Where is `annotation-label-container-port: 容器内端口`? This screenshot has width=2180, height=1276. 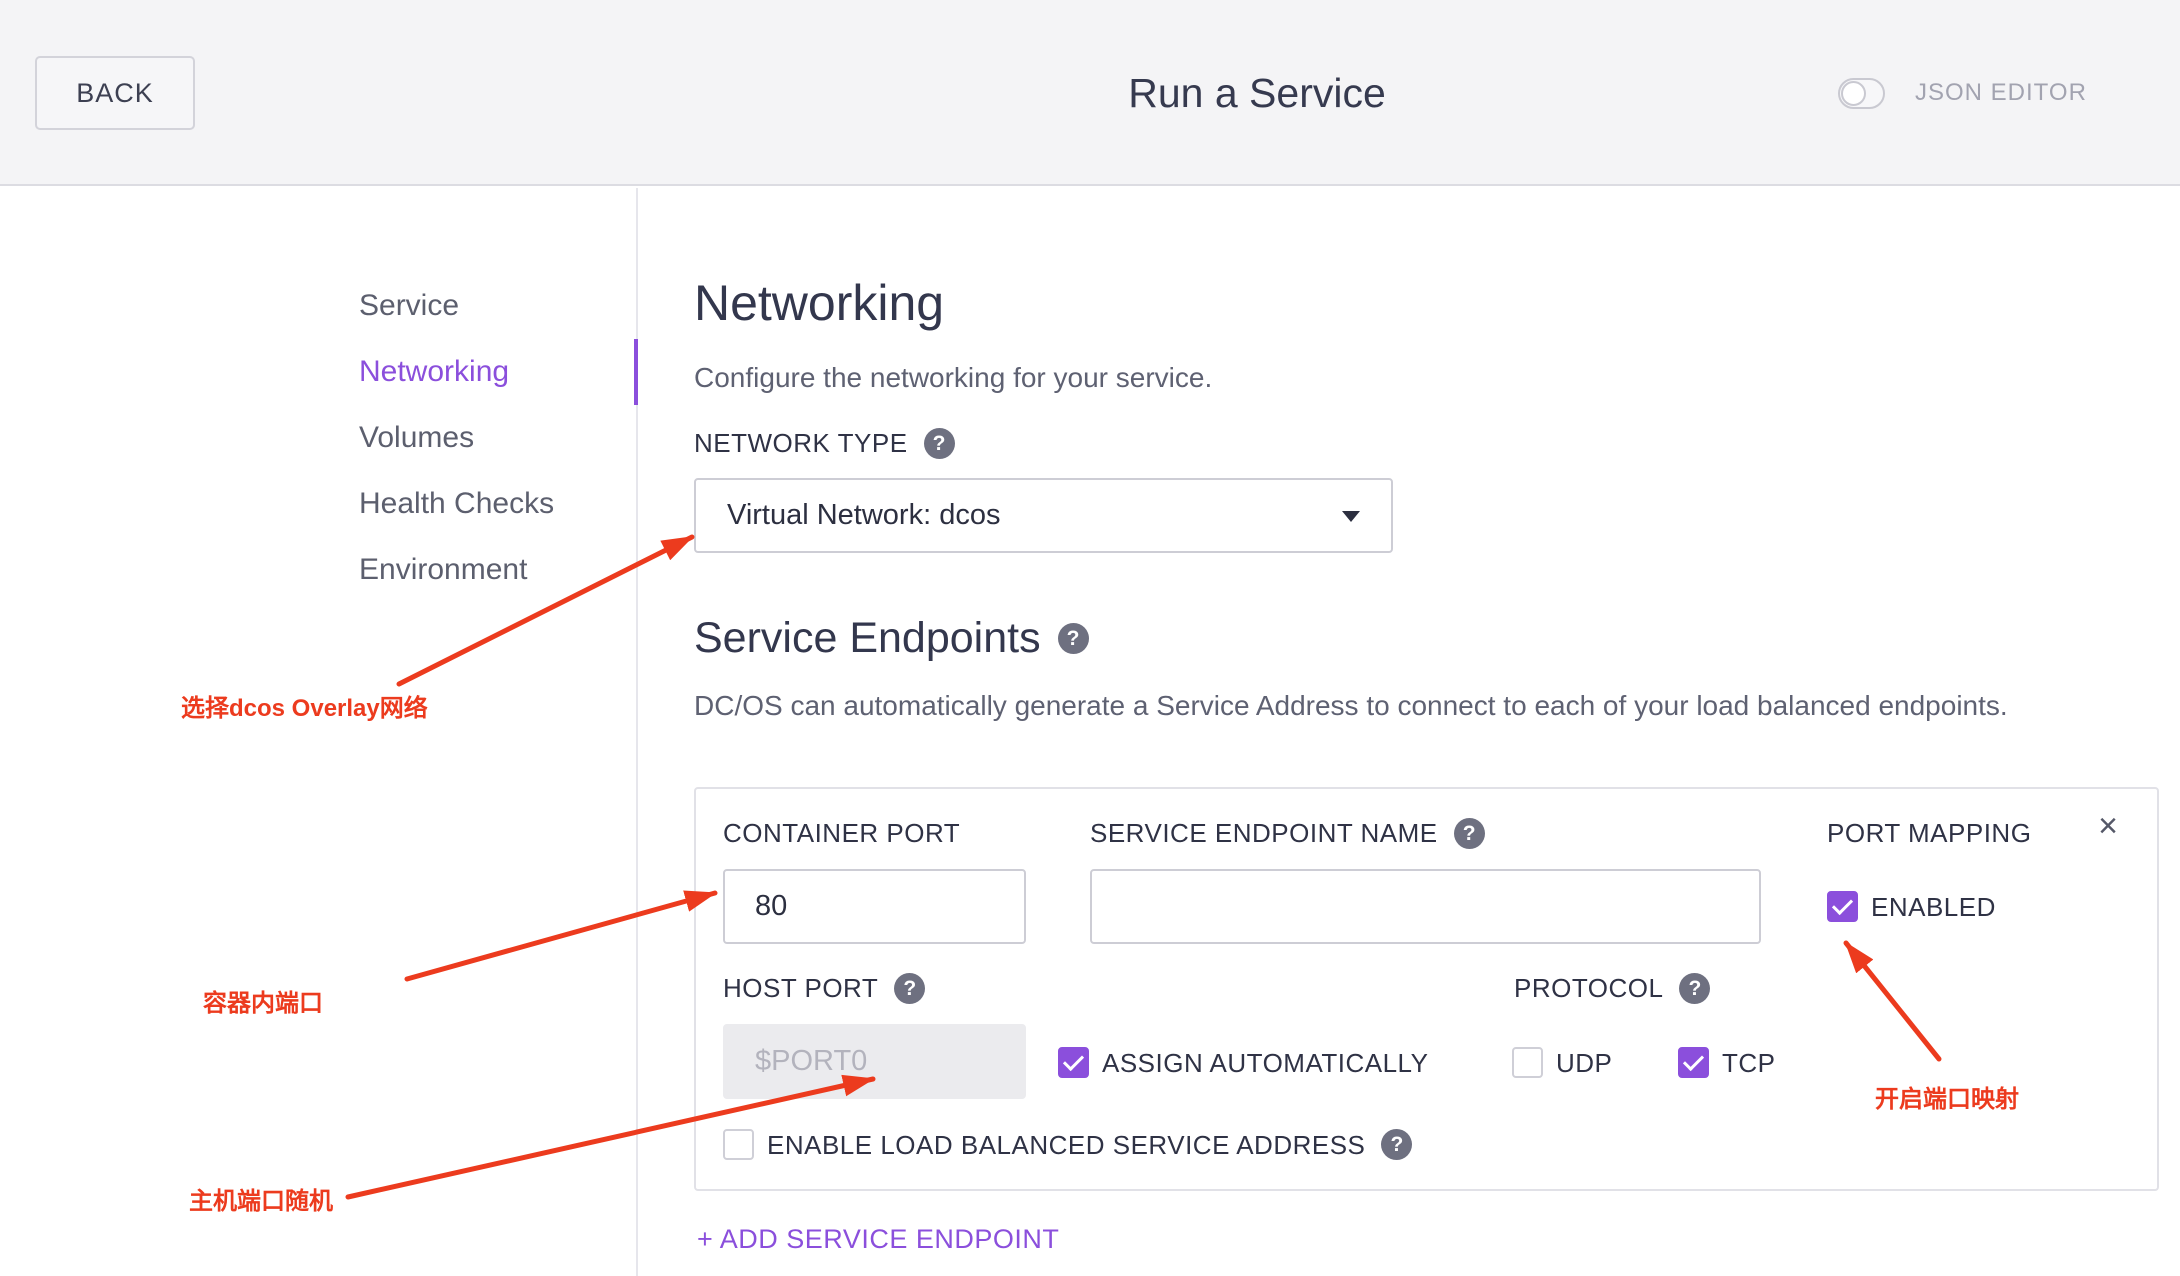
annotation-label-container-port: 容器内端口 is located at coordinates (263, 1003).